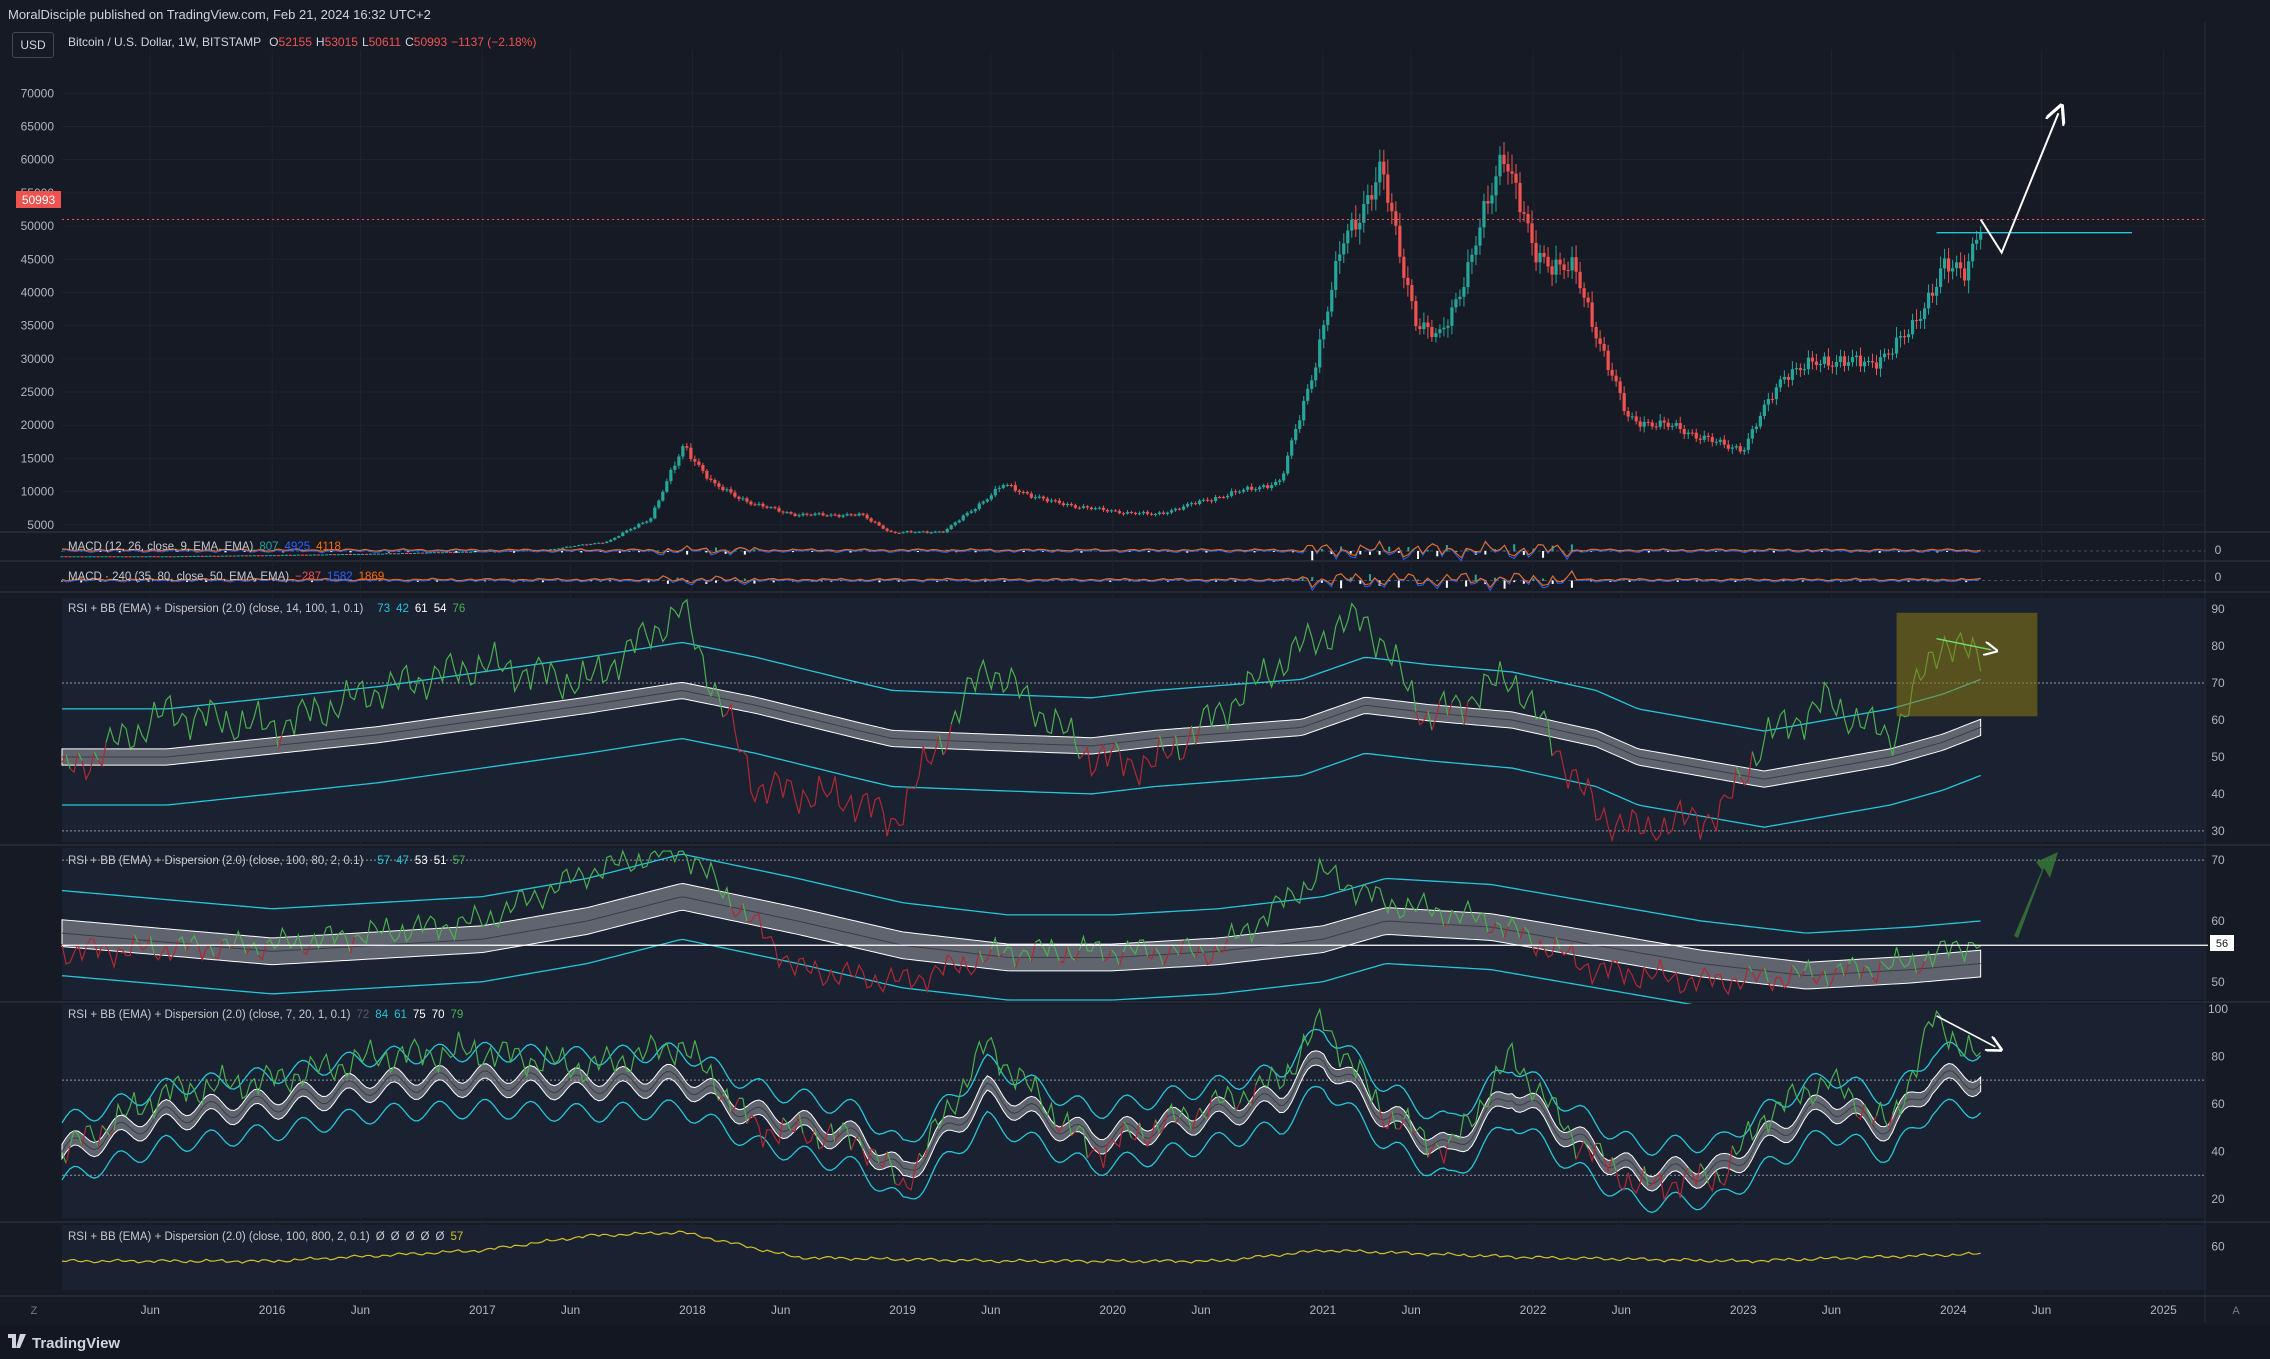 The width and height of the screenshot is (2270, 1359). Describe the element at coordinates (38, 492) in the screenshot. I see `y-tick-label: 10000` at that location.